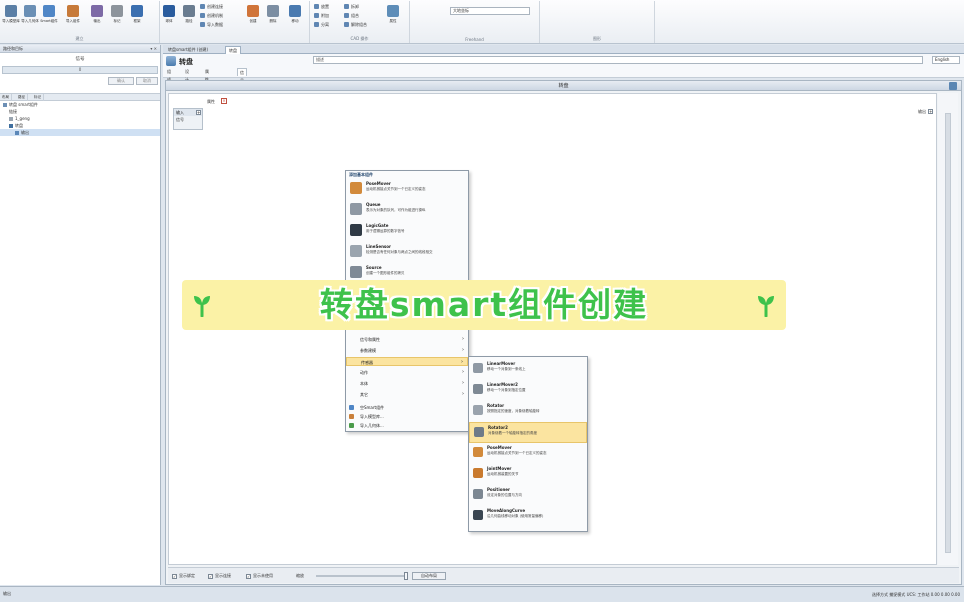  What do you see at coordinates (242, 87) in the screenshot?
I see `tab-signals: 信号和连接` at bounding box center [242, 87].